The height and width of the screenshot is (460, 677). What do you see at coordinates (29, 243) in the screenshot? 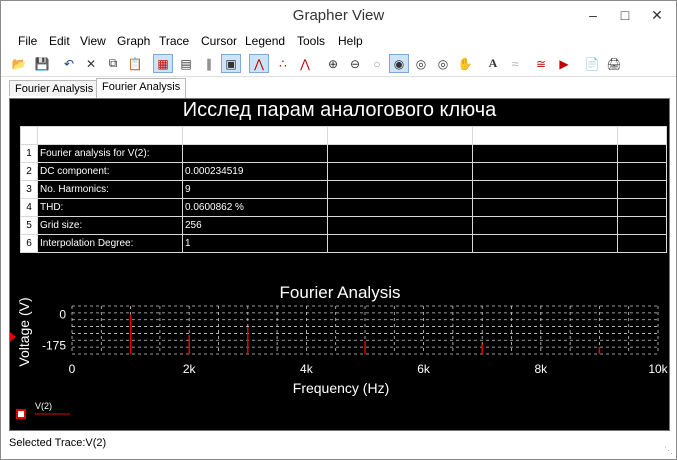
I see `row-number: 6` at bounding box center [29, 243].